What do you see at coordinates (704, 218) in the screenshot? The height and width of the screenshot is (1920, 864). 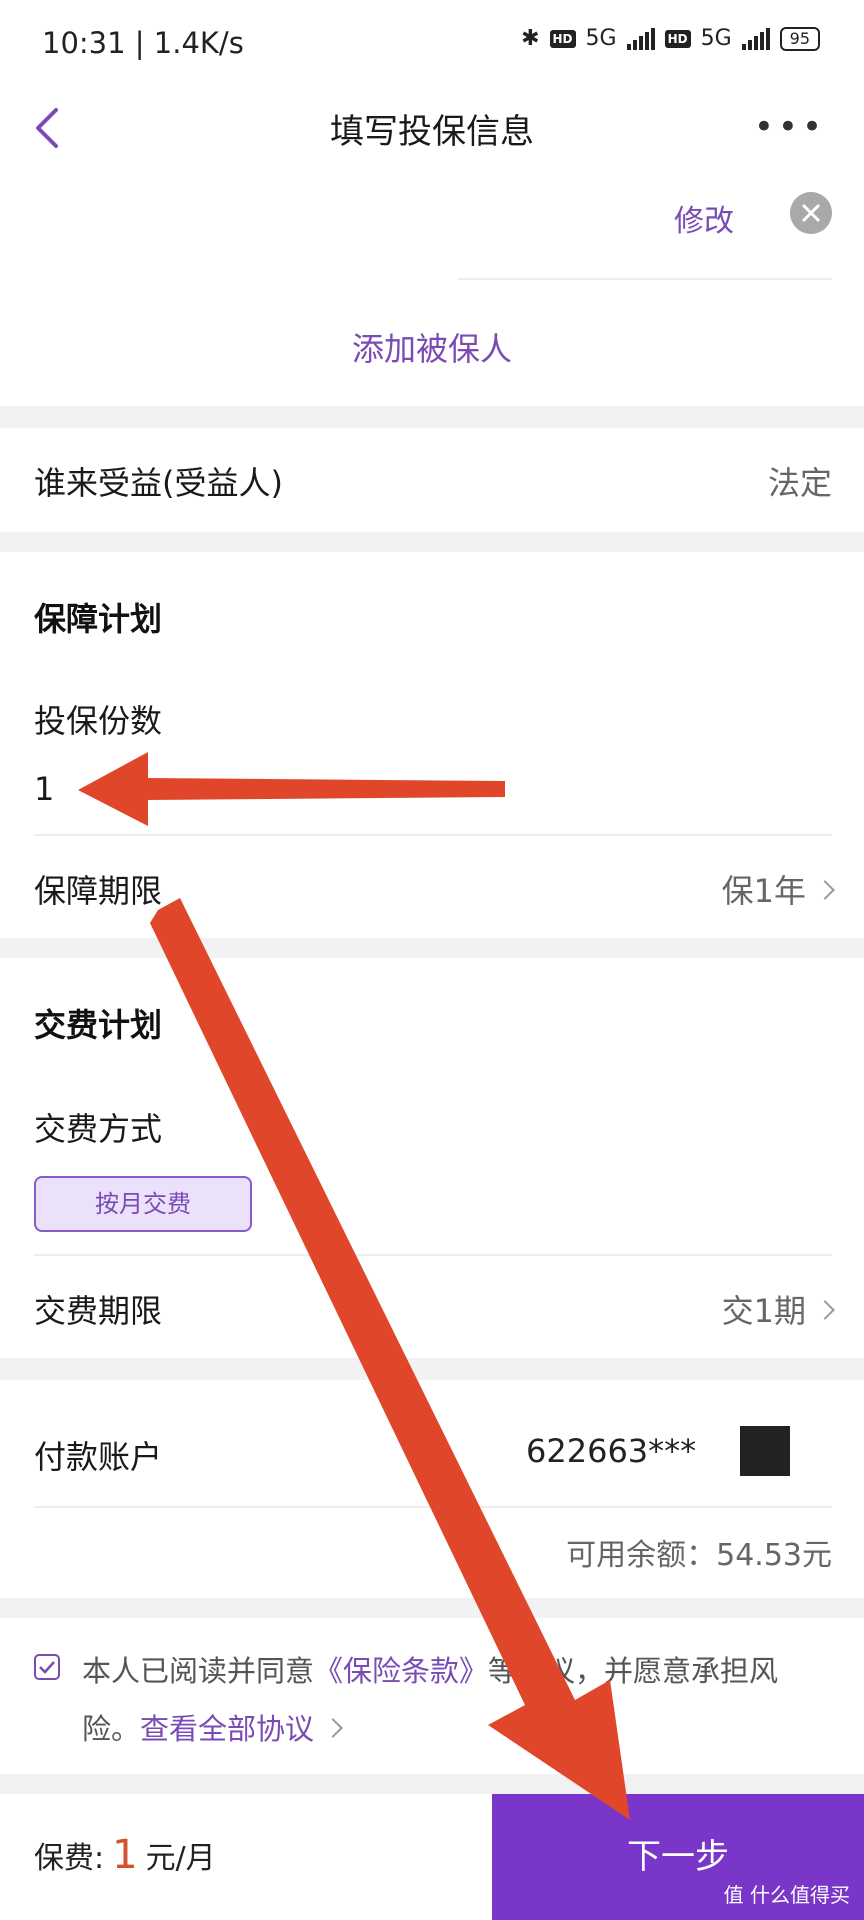 I see `edit-button: 修改` at bounding box center [704, 218].